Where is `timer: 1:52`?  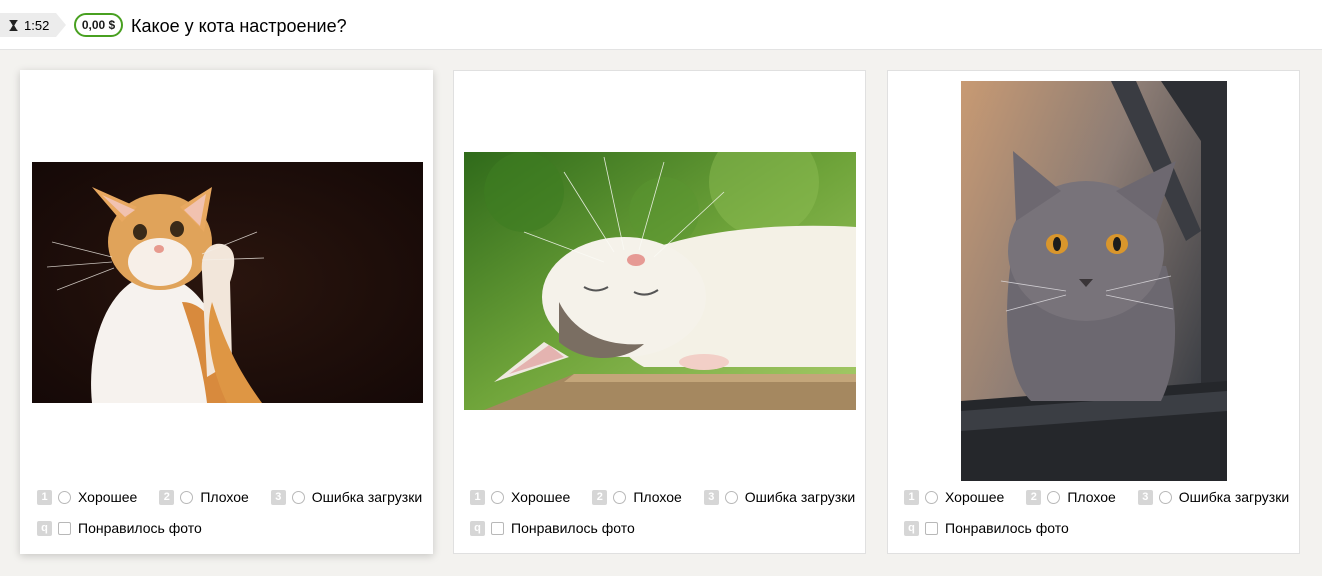
timer: 1:52 is located at coordinates (33, 25).